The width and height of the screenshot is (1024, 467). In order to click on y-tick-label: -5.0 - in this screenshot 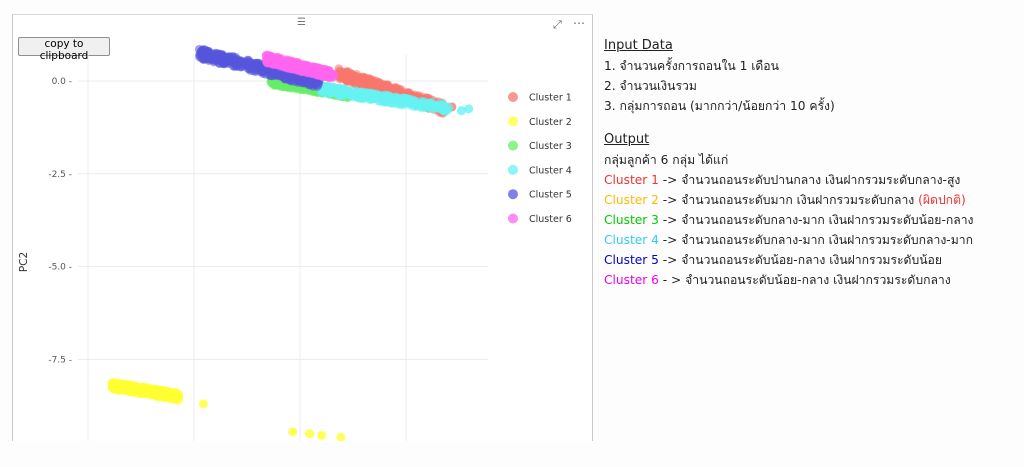, I will do `click(60, 268)`.